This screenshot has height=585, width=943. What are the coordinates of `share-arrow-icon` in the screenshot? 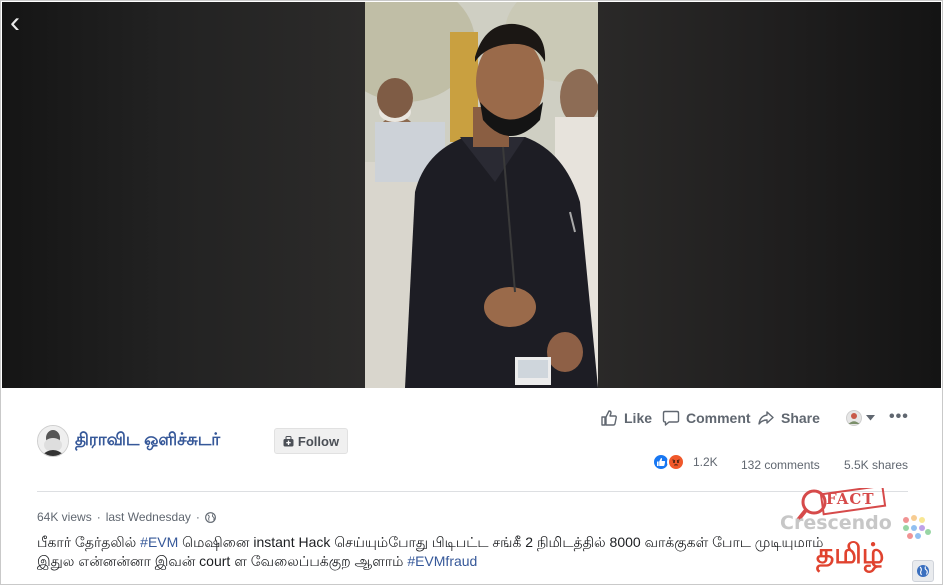 It's located at (766, 418).